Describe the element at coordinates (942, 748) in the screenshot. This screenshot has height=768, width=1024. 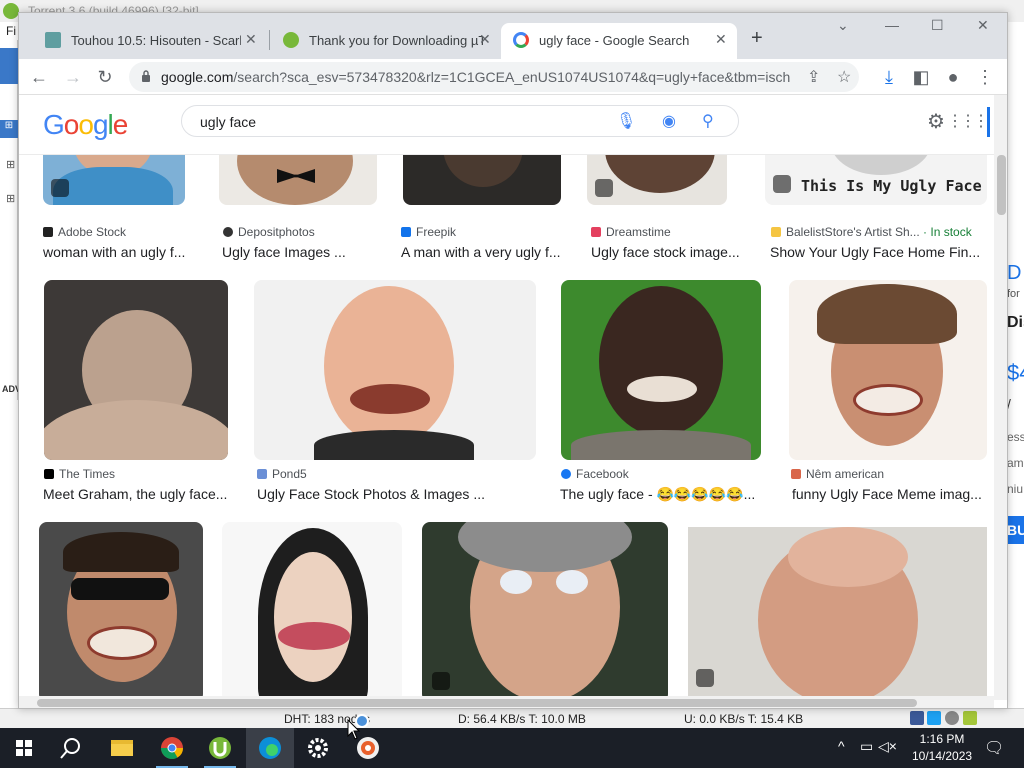
I see `system-clock: 1:16 PM 10/14/2023` at that location.